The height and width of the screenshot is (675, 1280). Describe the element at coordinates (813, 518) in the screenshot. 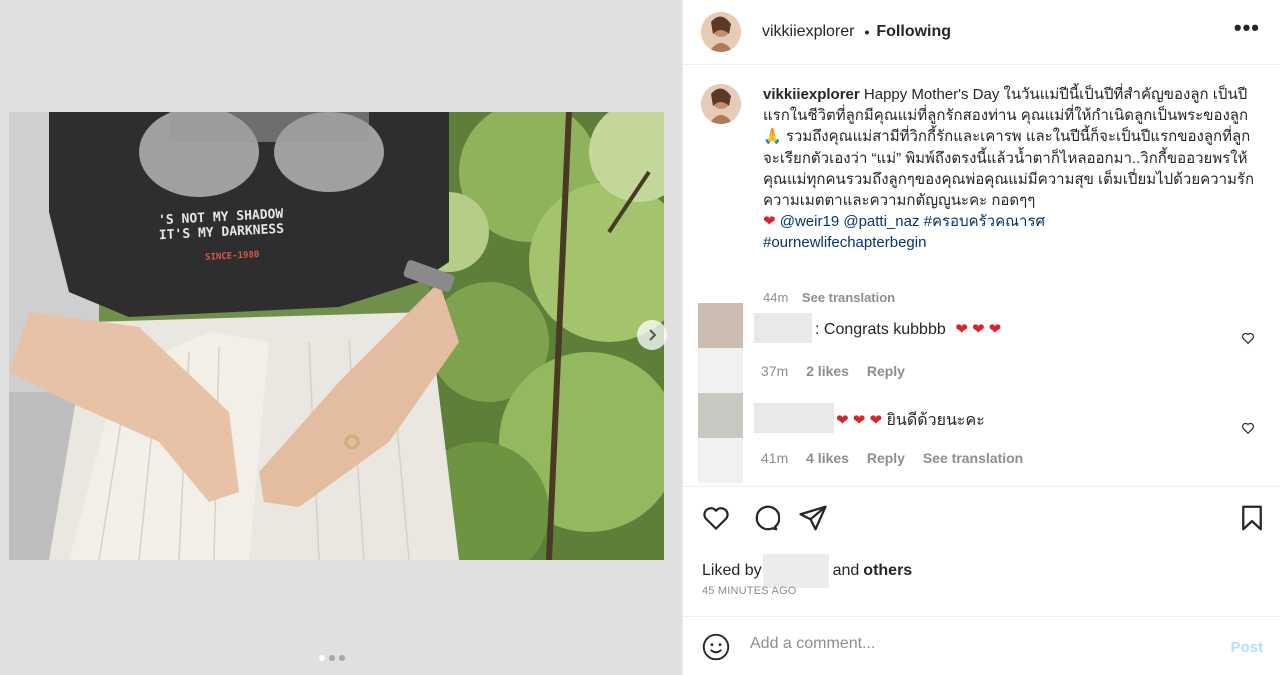

I see `share-send-icon` at that location.